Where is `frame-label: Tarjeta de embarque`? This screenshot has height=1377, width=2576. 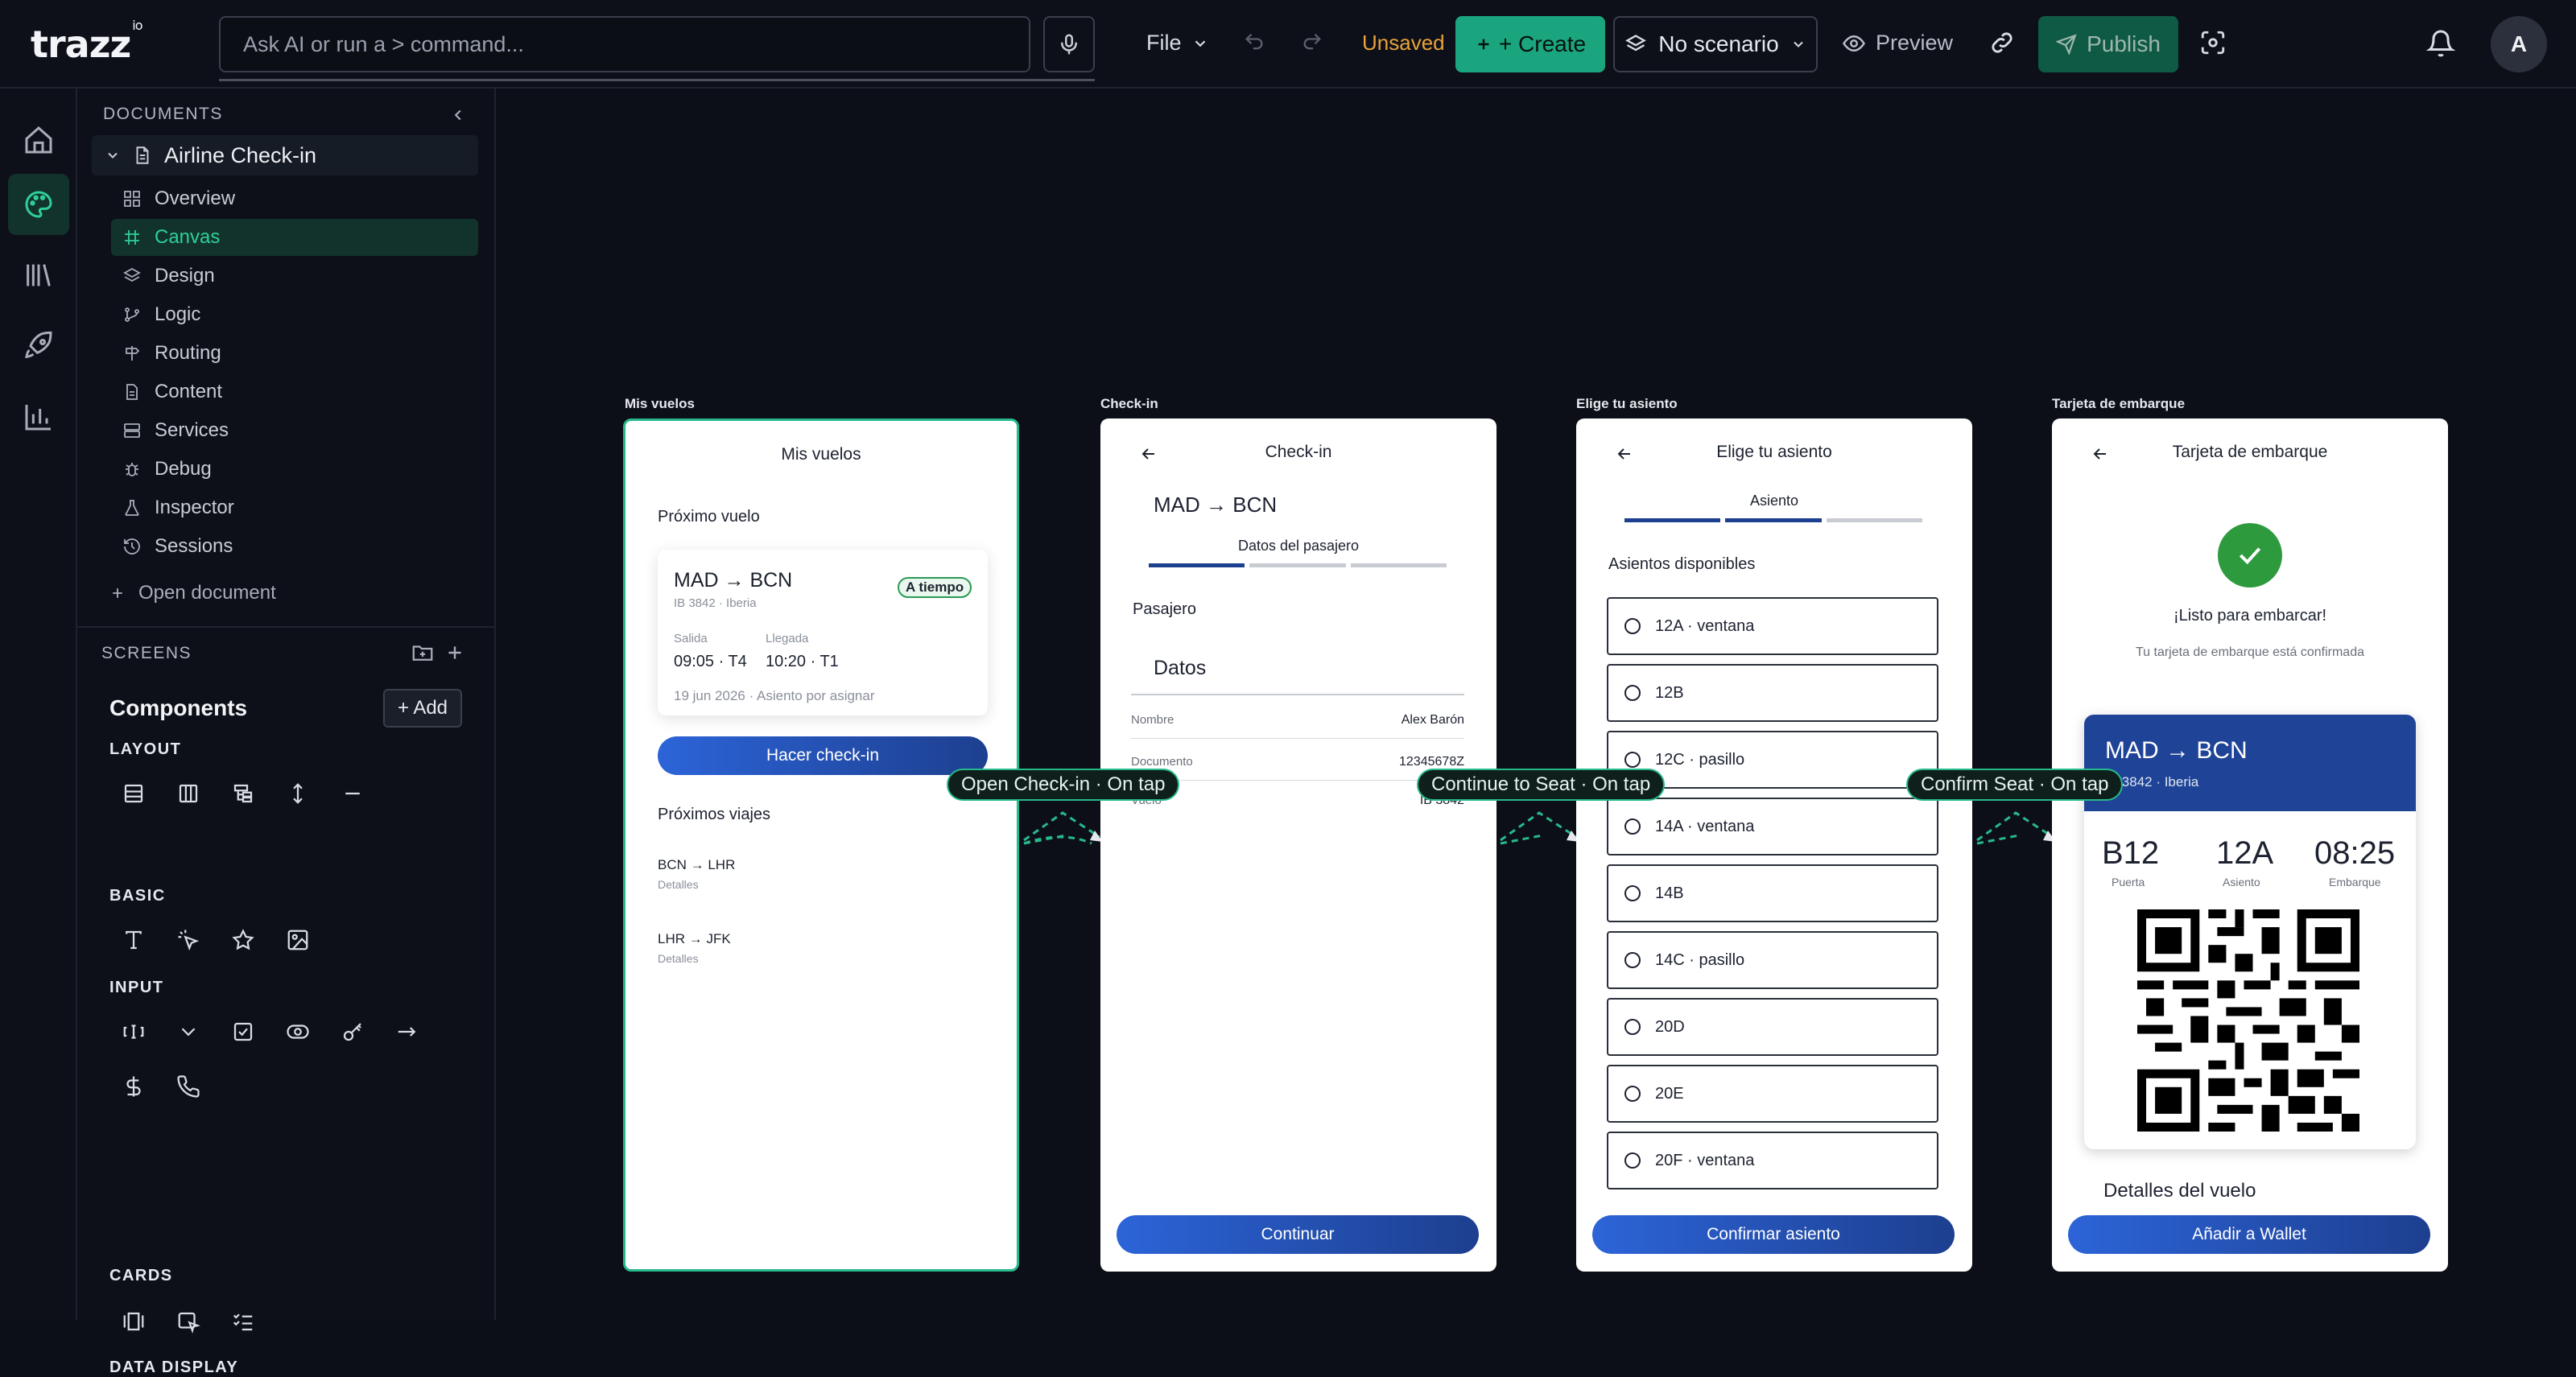 frame-label: Tarjeta de embarque is located at coordinates (2118, 404).